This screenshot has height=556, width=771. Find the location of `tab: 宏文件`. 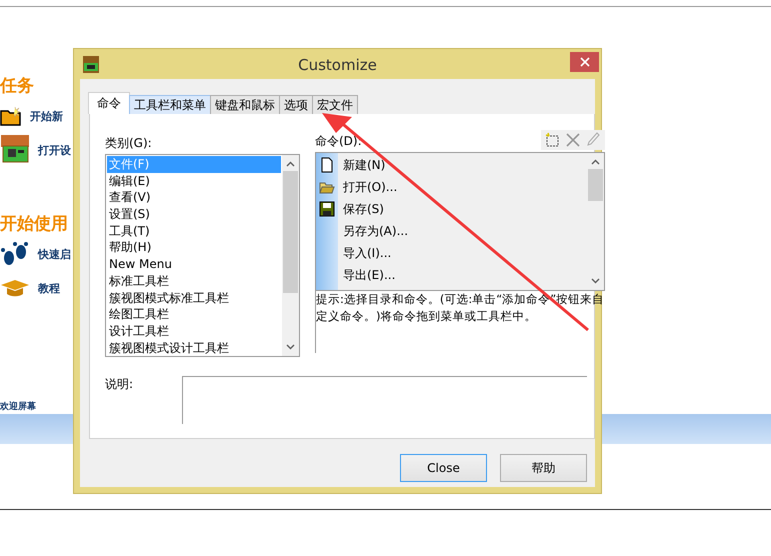

tab: 宏文件 is located at coordinates (335, 104).